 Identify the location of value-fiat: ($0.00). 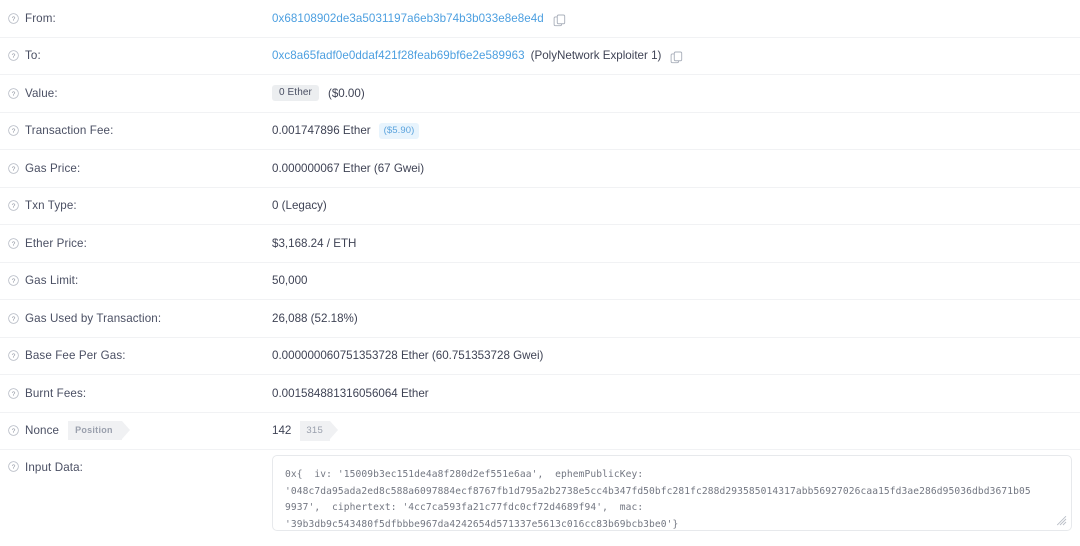
(346, 93).